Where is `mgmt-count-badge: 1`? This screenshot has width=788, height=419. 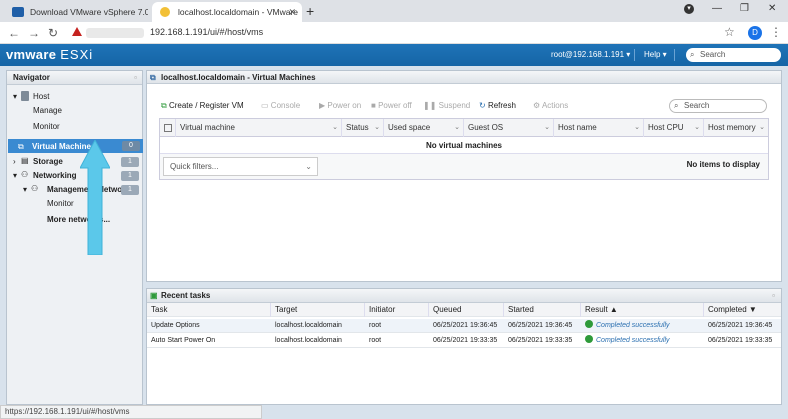 mgmt-count-badge: 1 is located at coordinates (130, 190).